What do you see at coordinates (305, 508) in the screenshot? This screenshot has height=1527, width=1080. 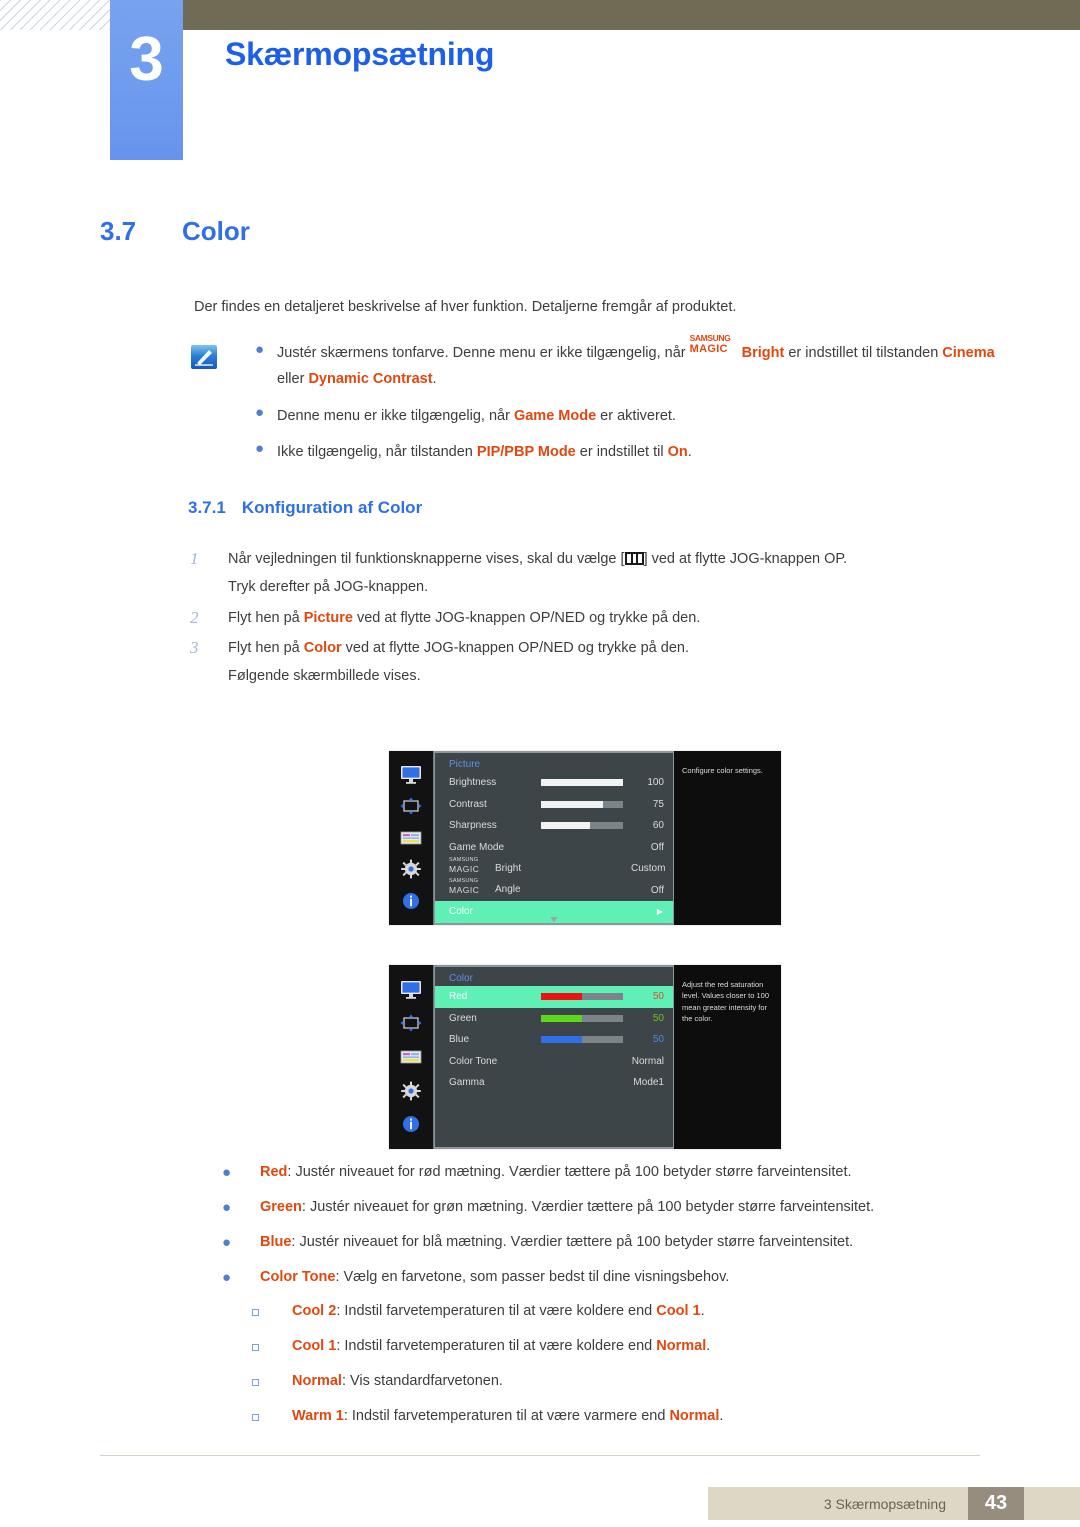 I see `subsection-heading: 3.7.1 Konfiguration af Color` at bounding box center [305, 508].